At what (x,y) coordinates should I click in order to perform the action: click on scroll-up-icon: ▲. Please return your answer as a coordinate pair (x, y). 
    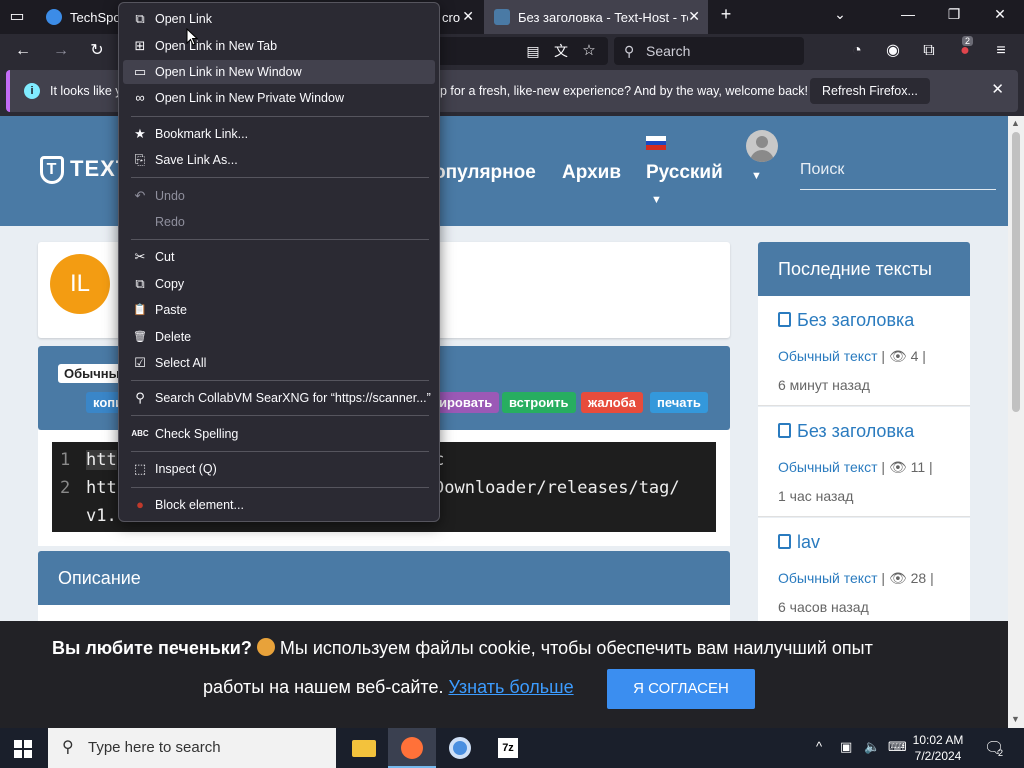
    Looking at the image, I should click on (1015, 123).